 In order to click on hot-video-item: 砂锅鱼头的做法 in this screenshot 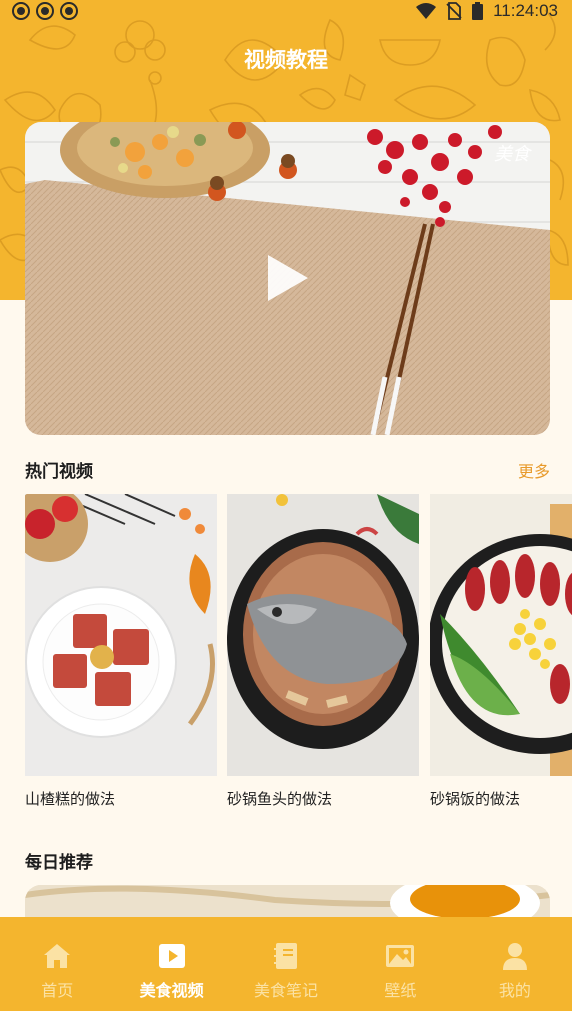, I will do `click(323, 651)`.